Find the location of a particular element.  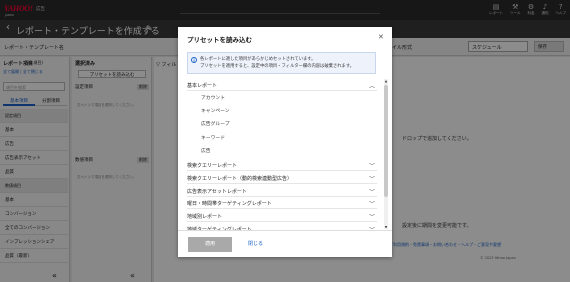

preset-item: アカウント is located at coordinates (213, 97).